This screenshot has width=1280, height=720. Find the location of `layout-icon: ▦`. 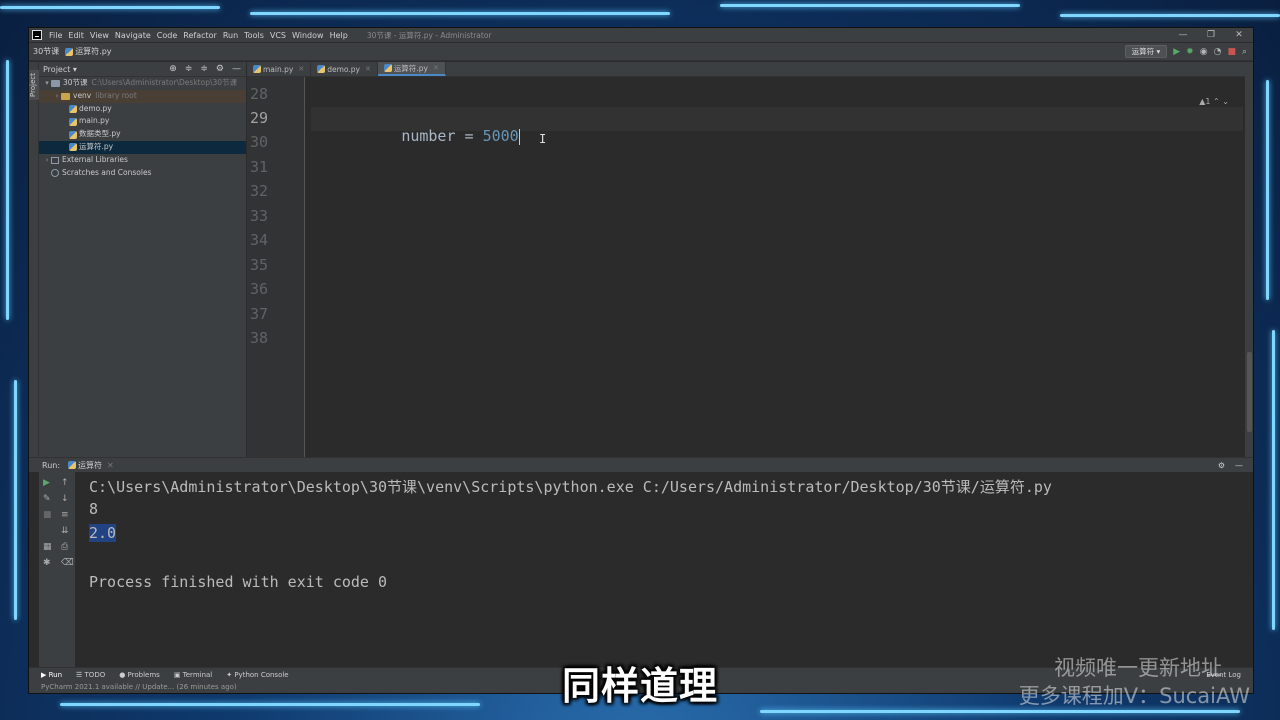

layout-icon: ▦ is located at coordinates (47, 547).